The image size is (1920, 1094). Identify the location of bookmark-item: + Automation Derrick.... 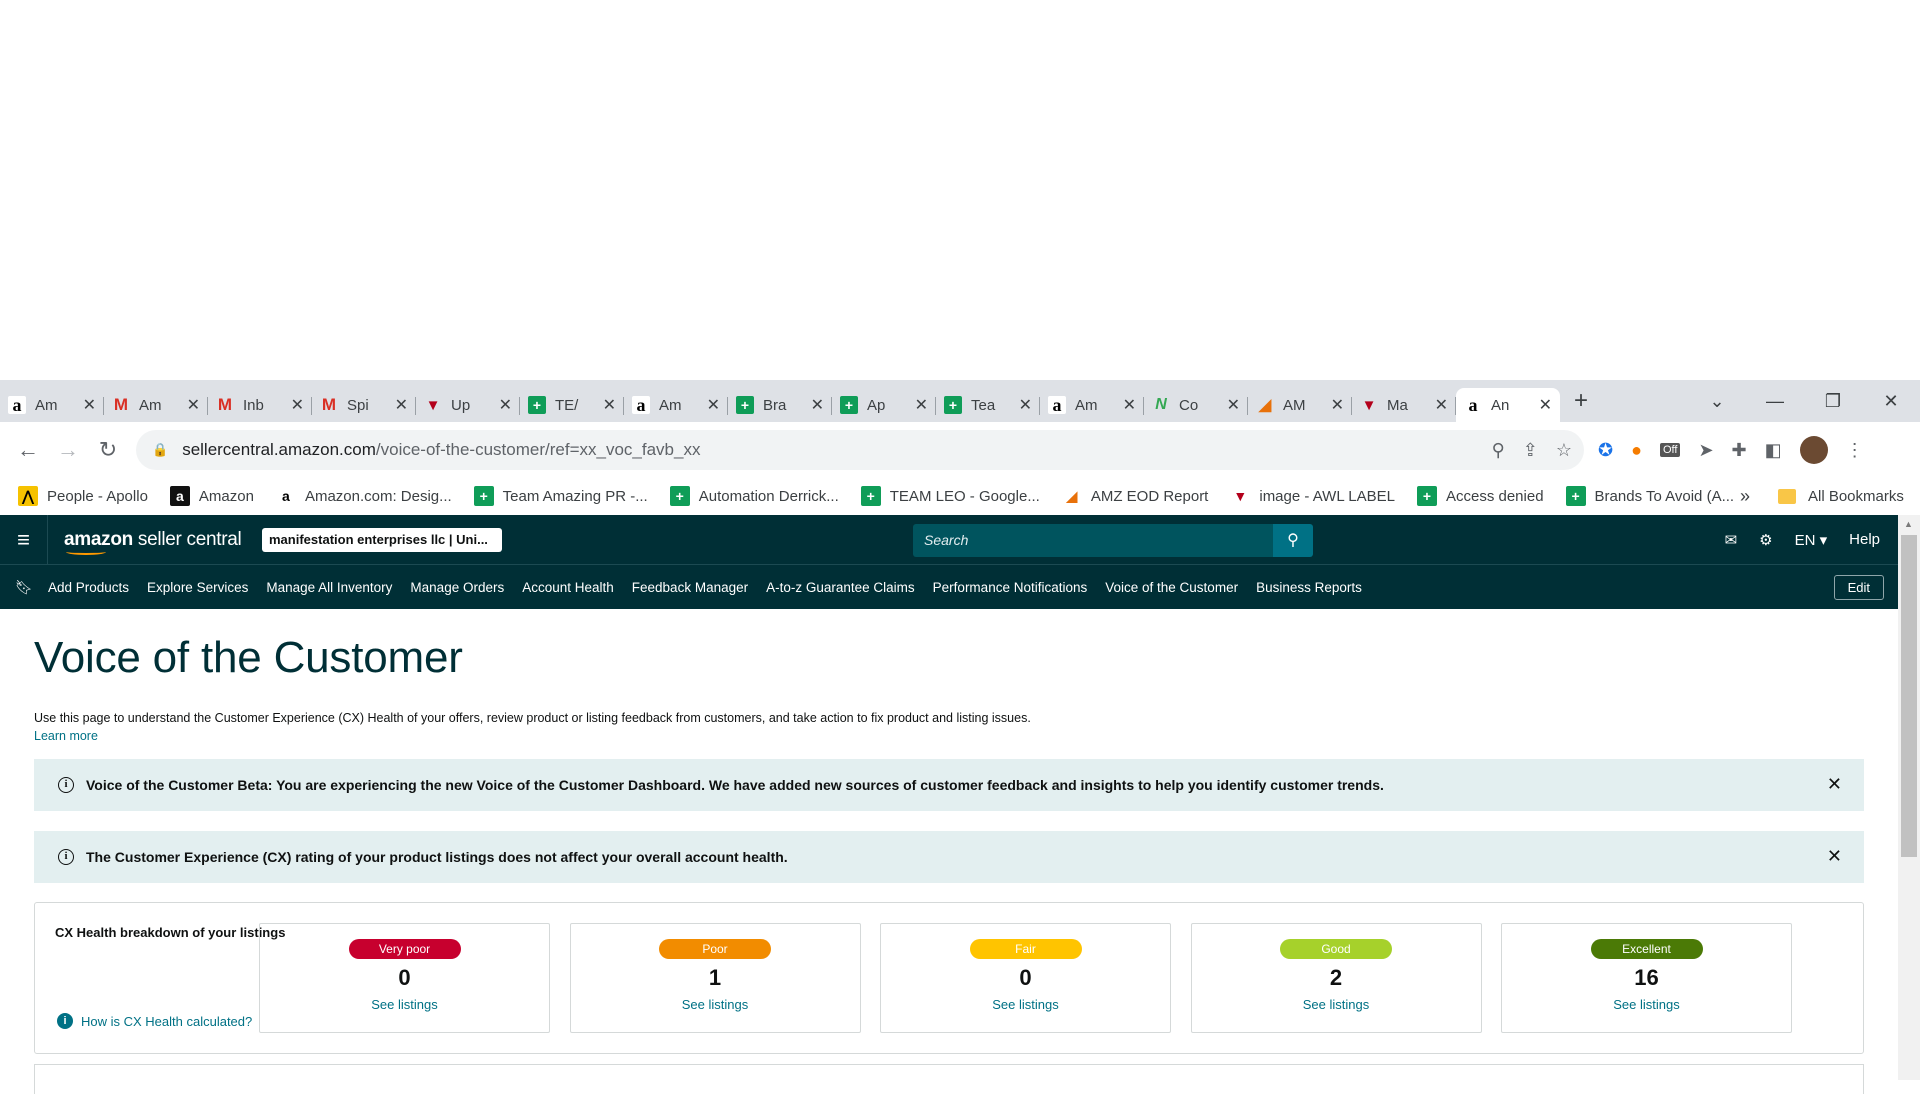
(754, 496).